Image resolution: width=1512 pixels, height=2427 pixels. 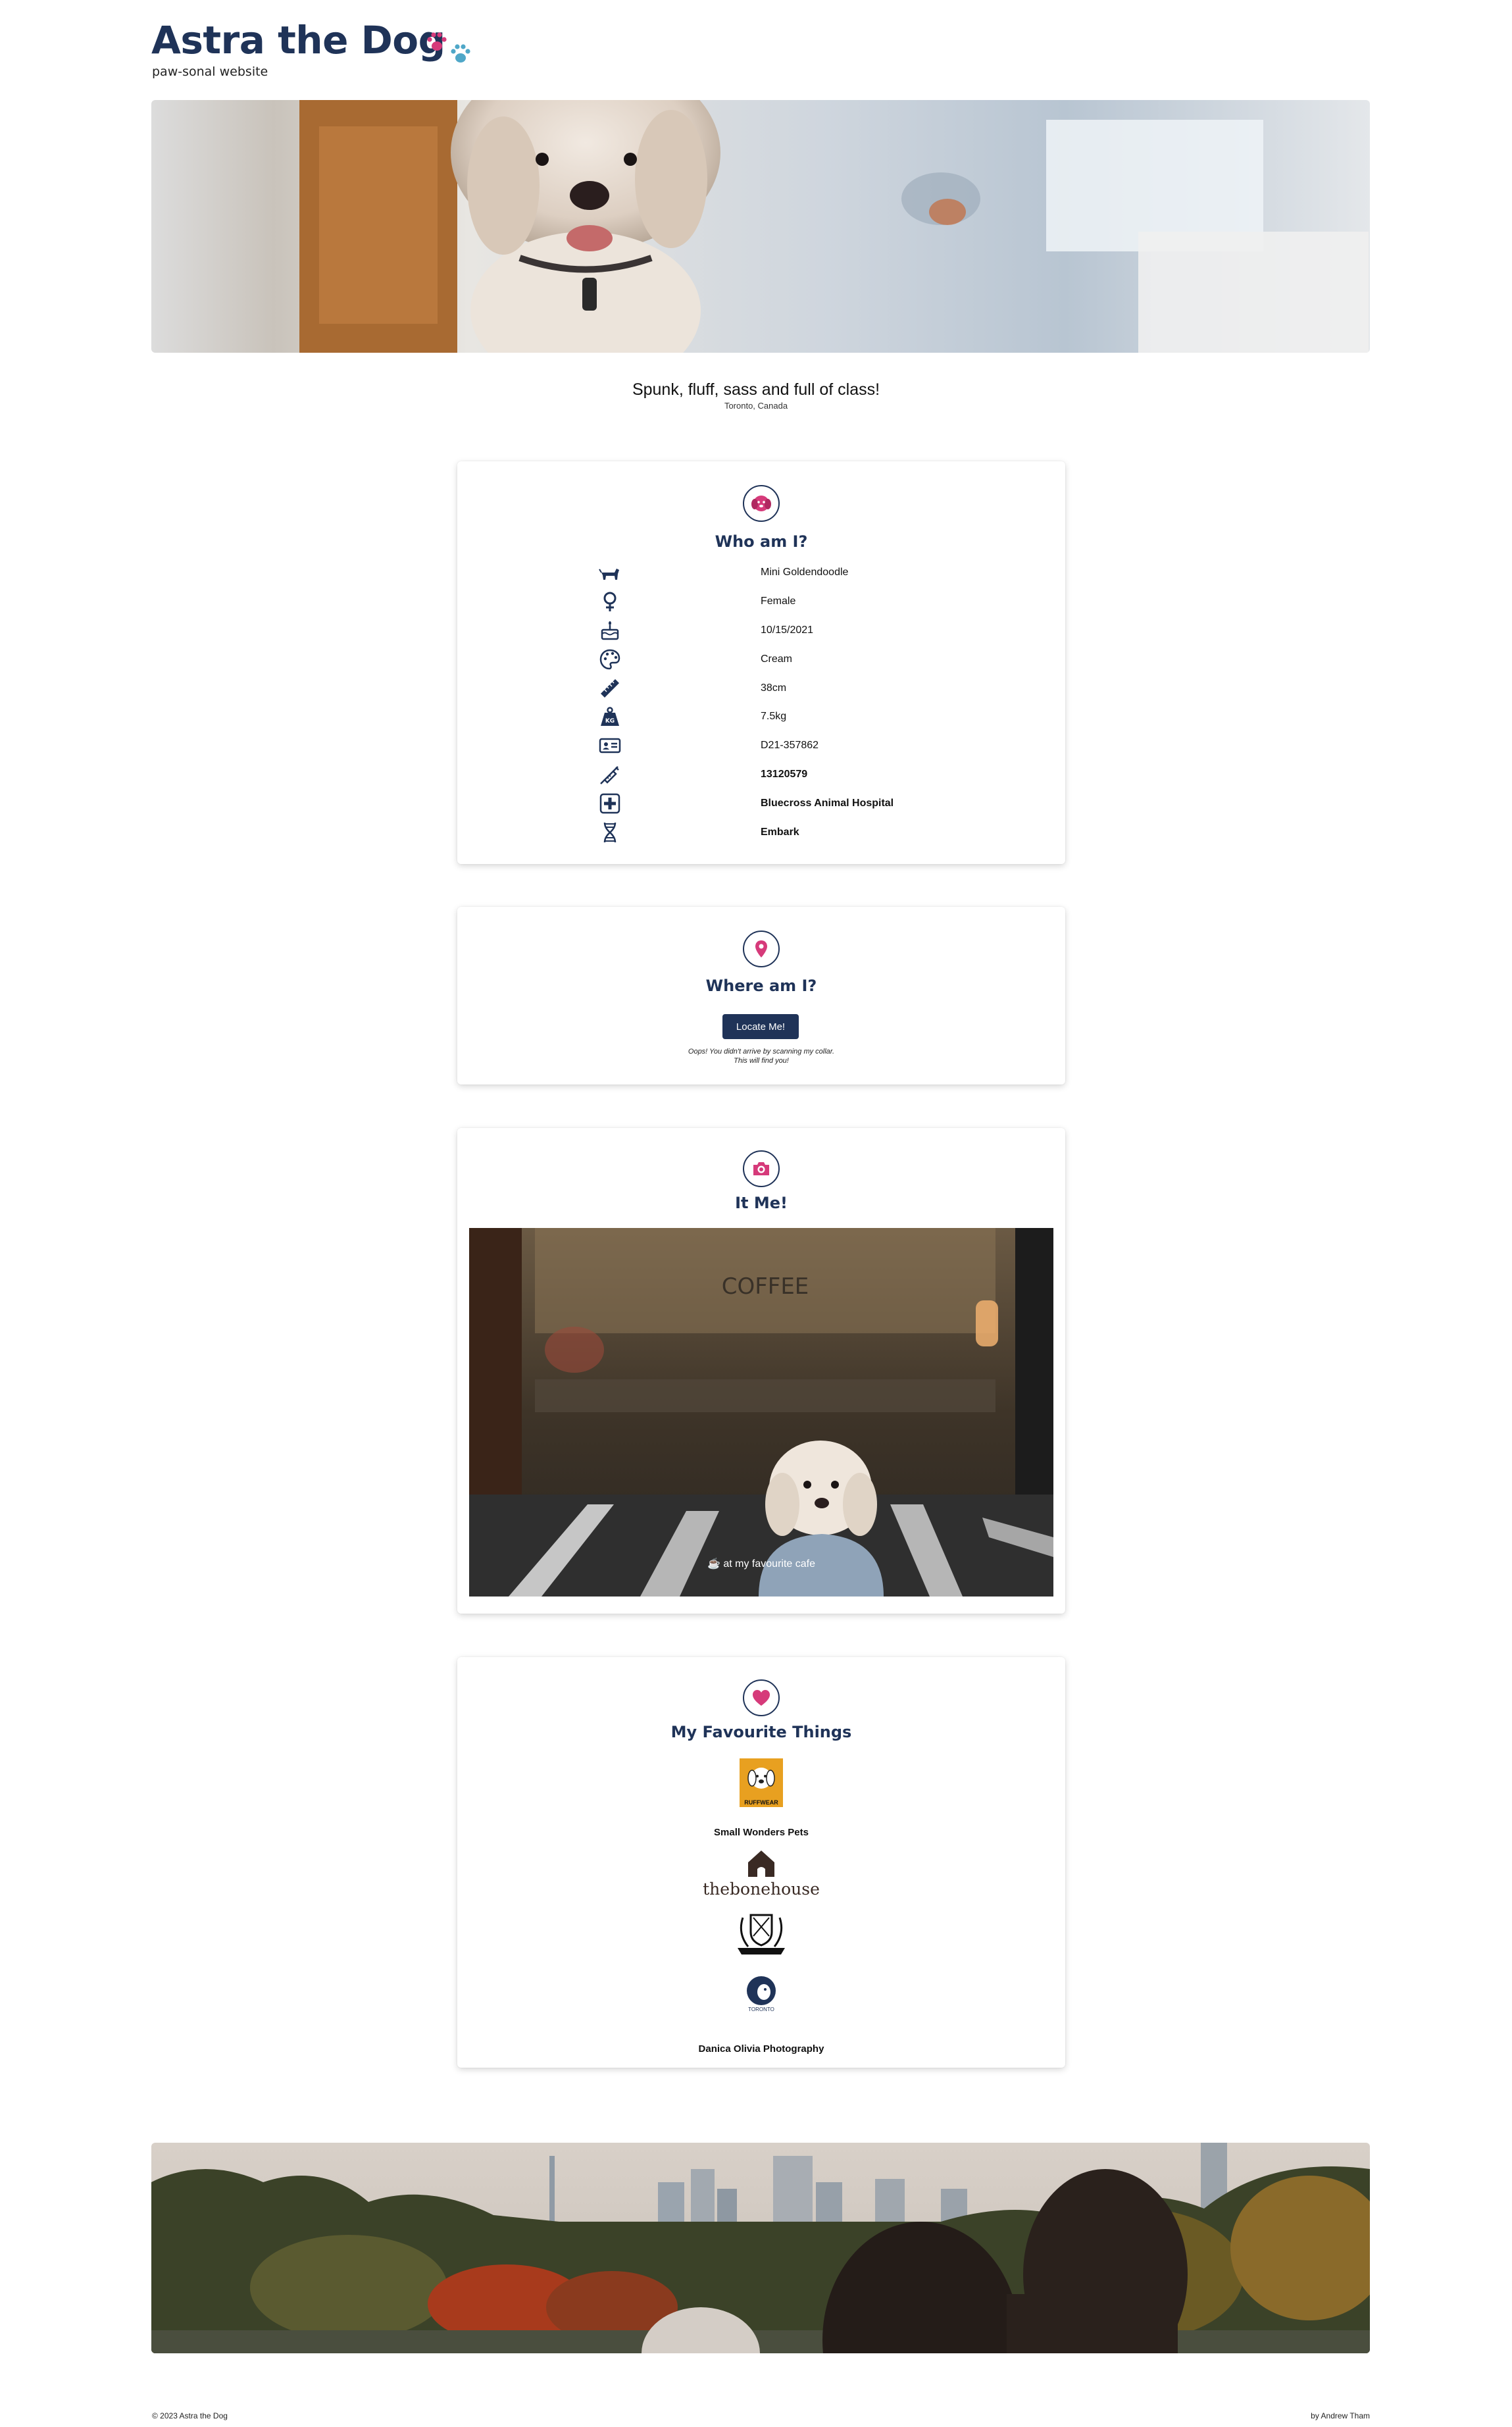 What do you see at coordinates (761, 1203) in the screenshot?
I see `photo-title: It Me!` at bounding box center [761, 1203].